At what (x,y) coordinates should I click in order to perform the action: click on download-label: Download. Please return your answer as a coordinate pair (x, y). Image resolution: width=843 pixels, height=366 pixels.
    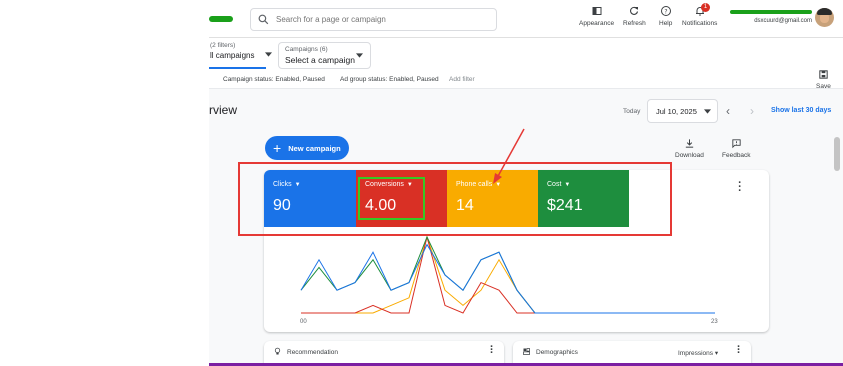
    Looking at the image, I should click on (689, 155).